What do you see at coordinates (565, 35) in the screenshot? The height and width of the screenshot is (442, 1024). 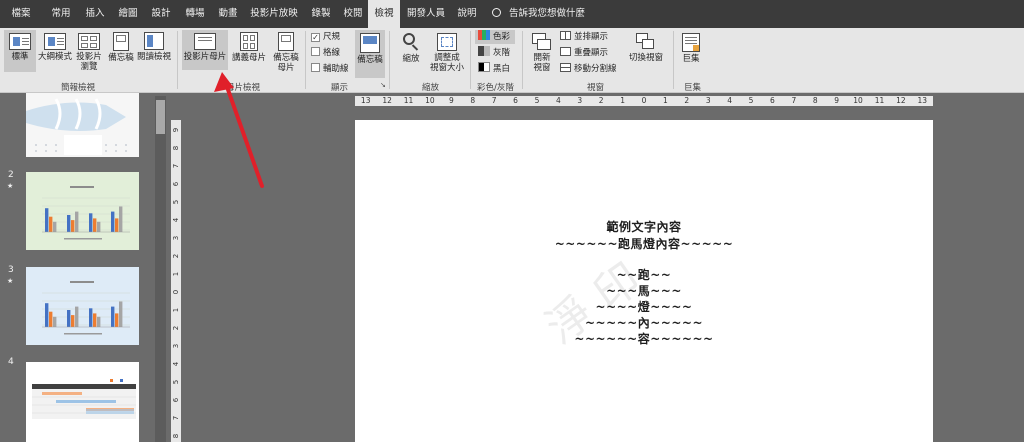 I see `arrange-icon` at bounding box center [565, 35].